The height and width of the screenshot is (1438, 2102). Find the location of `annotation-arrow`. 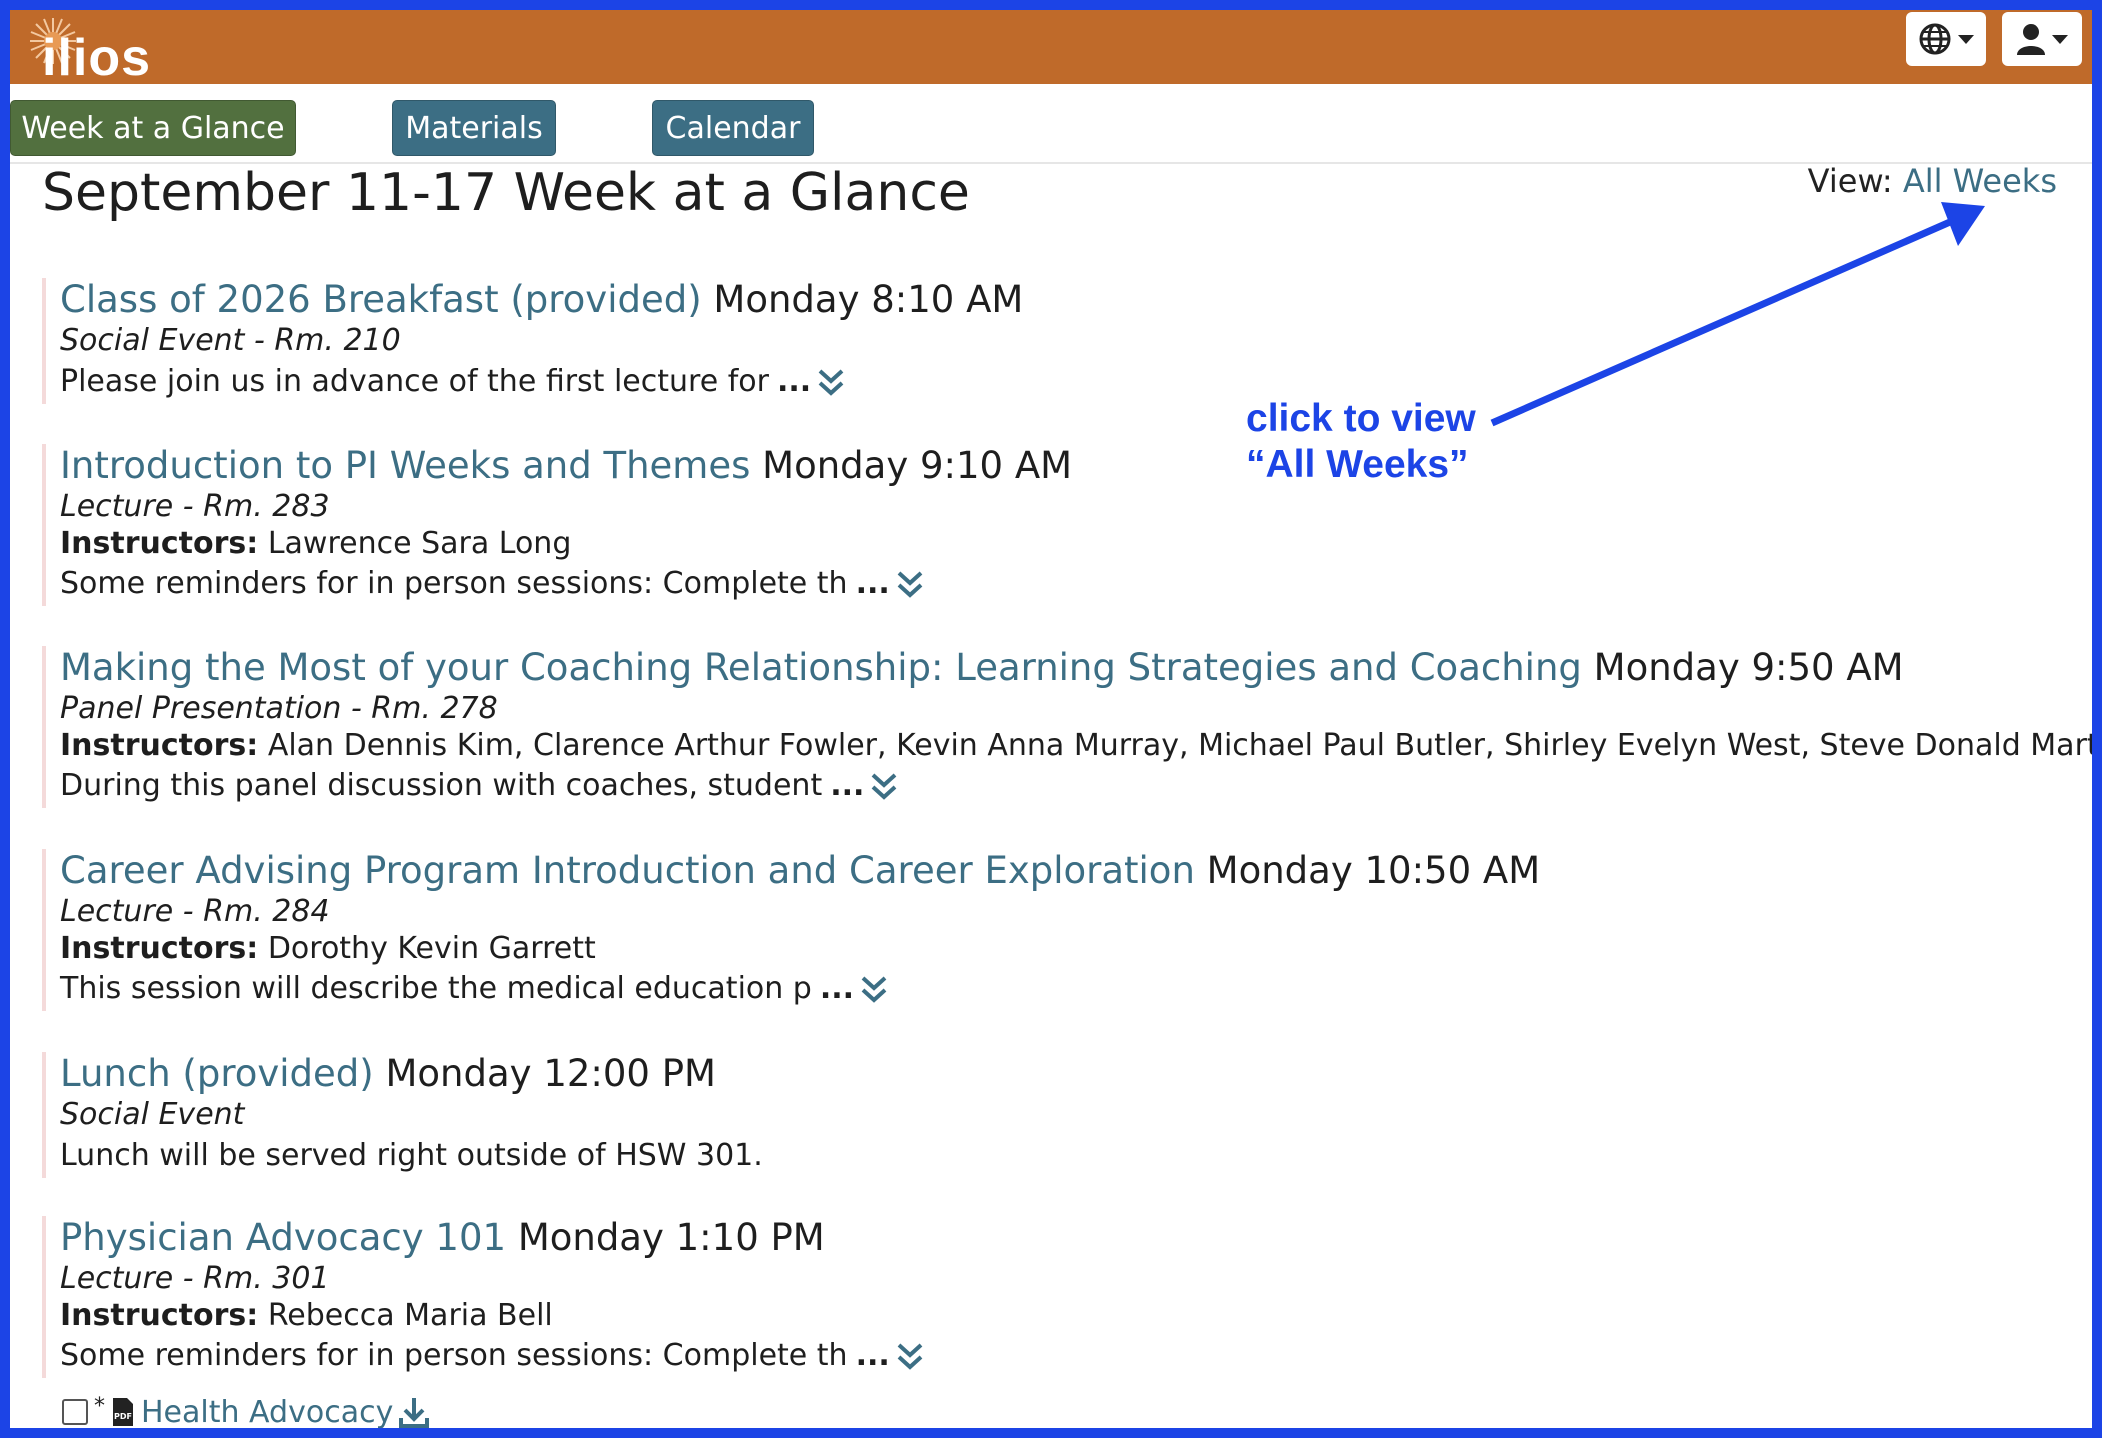

annotation-arrow is located at coordinates (1737, 314).